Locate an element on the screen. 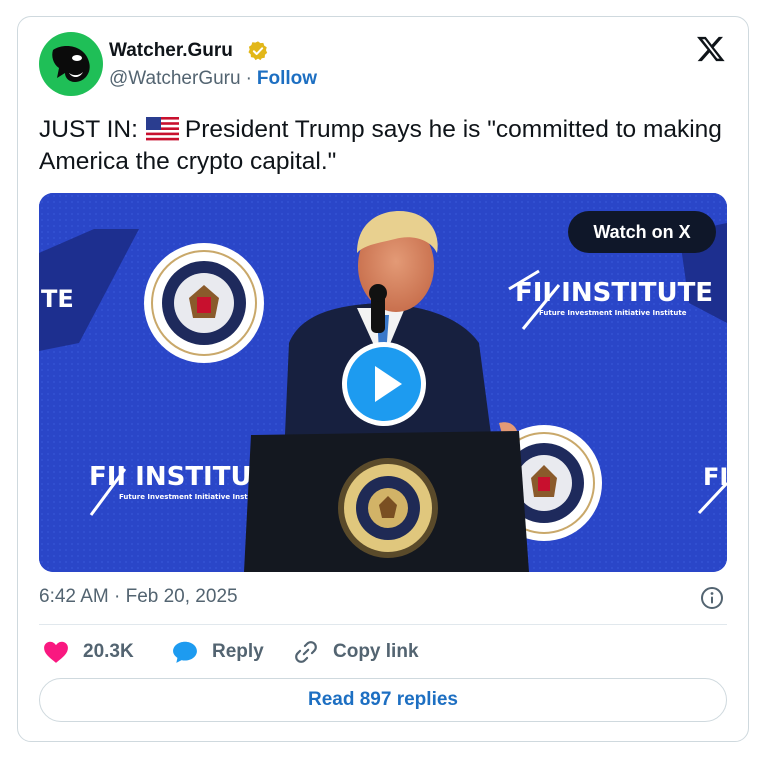 The image size is (770, 762). banner-right-sub: Future Investment Initiative Institute is located at coordinates (613, 313).